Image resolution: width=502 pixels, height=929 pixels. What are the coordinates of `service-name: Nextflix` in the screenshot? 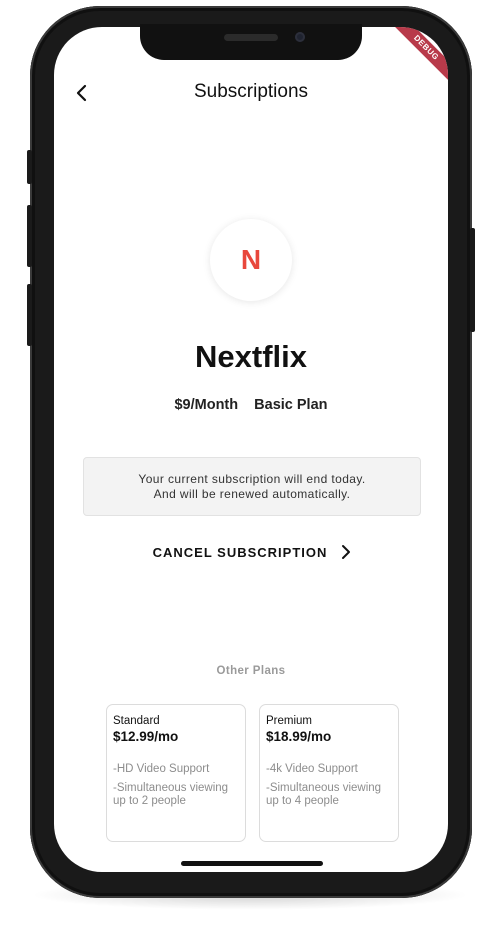 It's located at (251, 356).